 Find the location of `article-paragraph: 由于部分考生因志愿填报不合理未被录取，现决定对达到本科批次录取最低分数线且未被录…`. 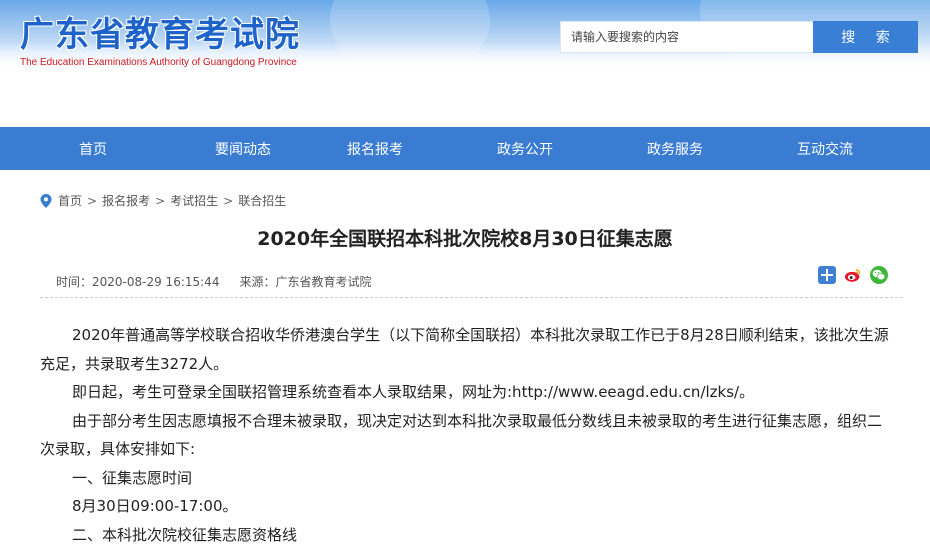

article-paragraph: 由于部分考生因志愿填报不合理未被录取，现决定对达到本科批次录取最低分数线且未被录… is located at coordinates (461, 435).